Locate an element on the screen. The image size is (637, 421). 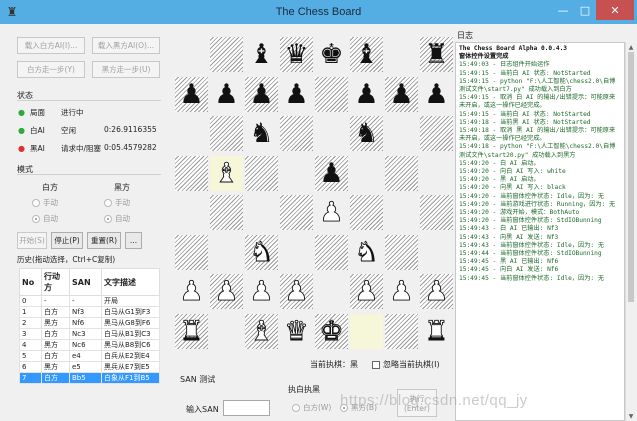
board-square-g1 is located at coordinates (401, 331).